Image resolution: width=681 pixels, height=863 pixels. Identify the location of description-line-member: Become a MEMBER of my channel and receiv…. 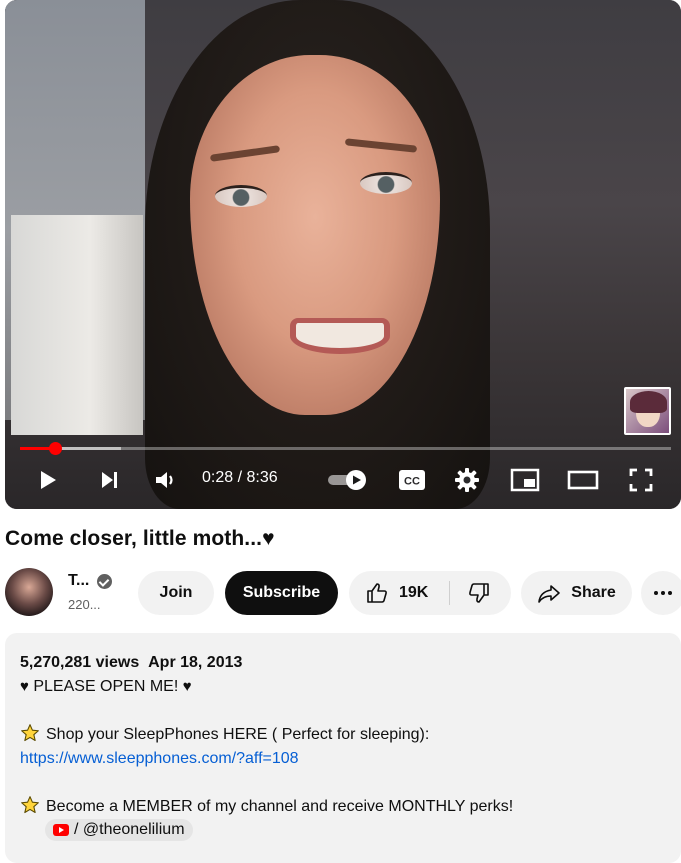
(343, 807).